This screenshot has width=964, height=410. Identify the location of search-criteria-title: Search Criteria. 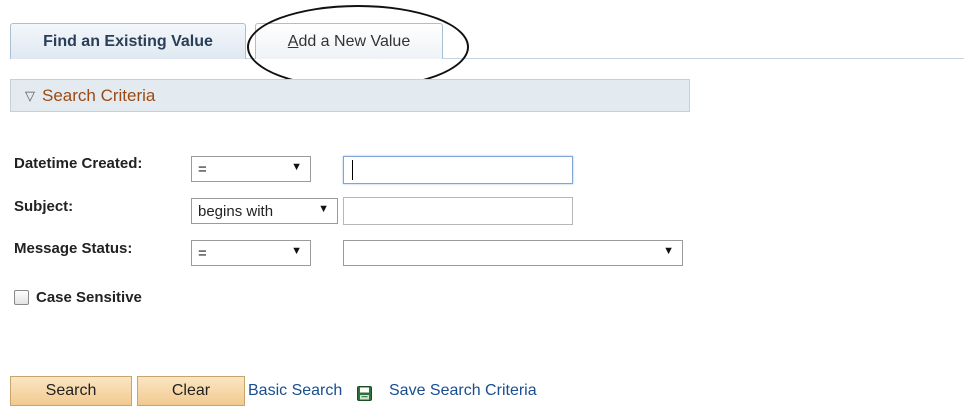
(99, 95).